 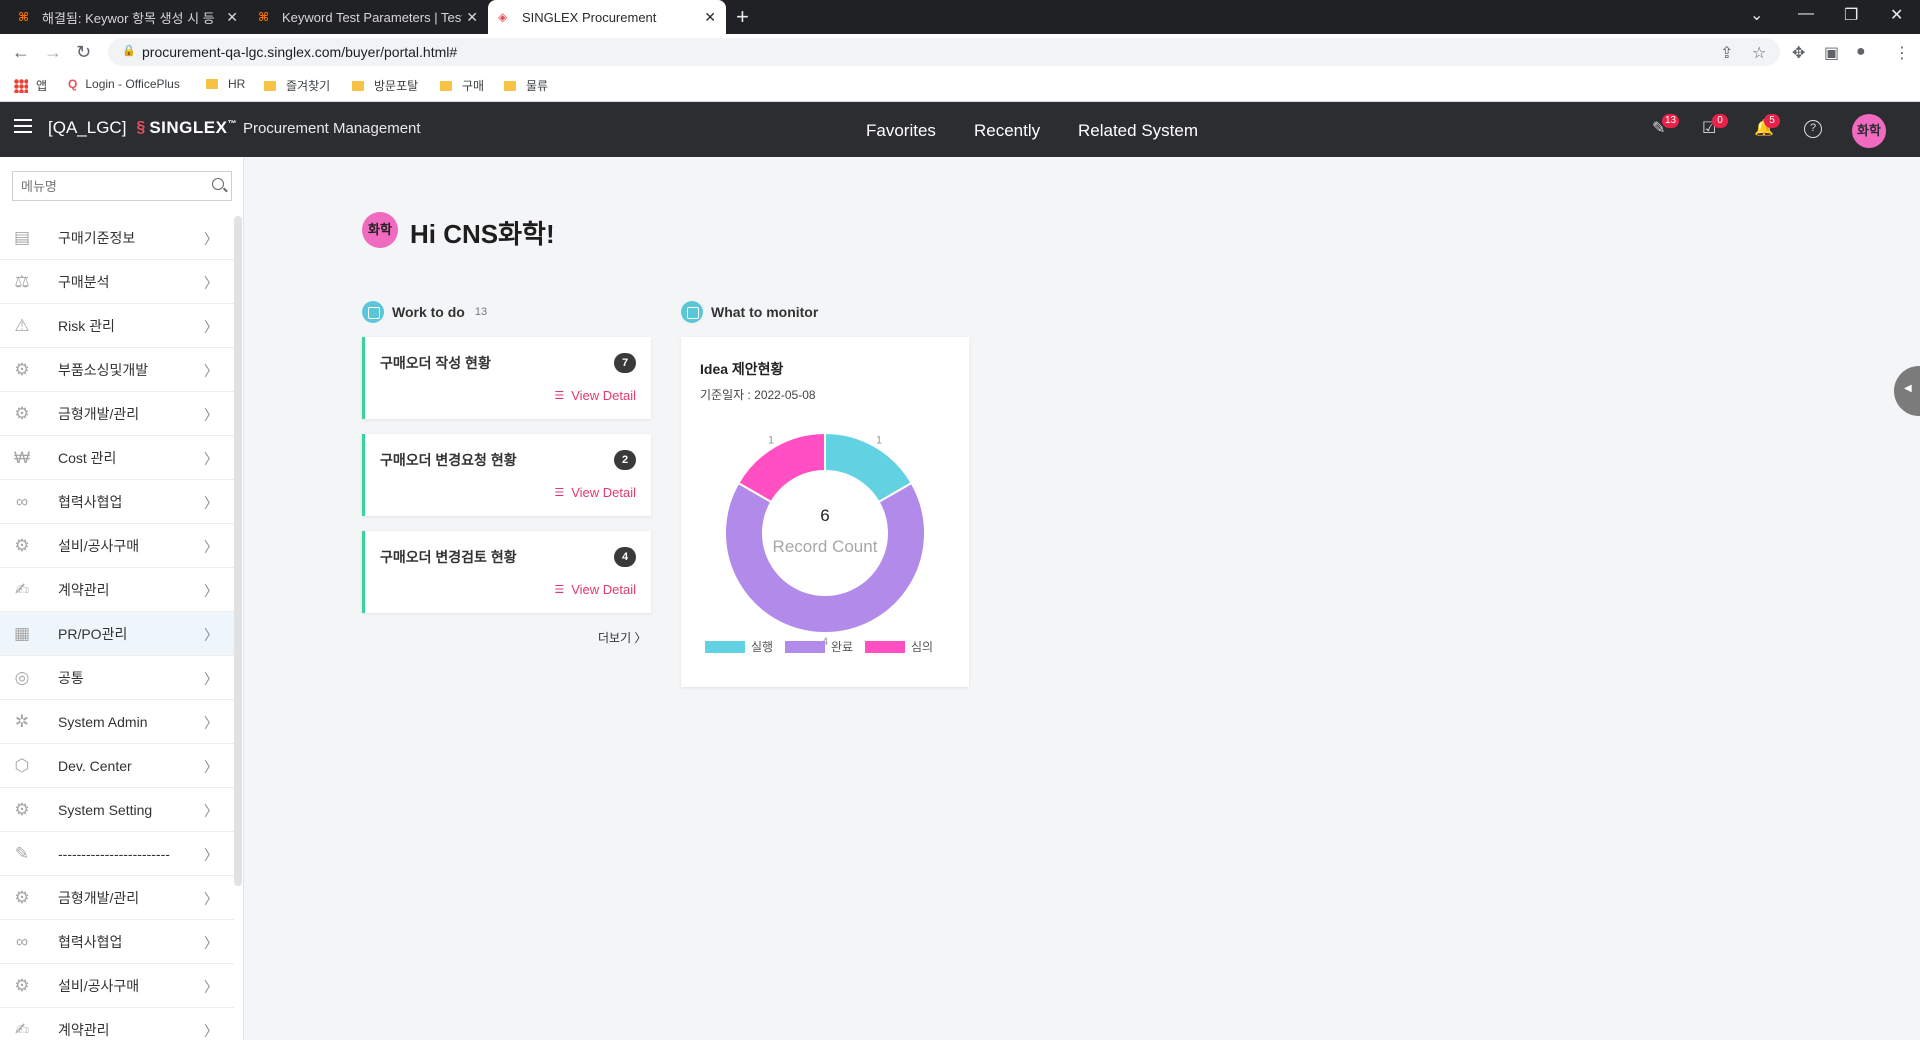 I want to click on task-edit-button: ✎ 13, so click(x=1666, y=126).